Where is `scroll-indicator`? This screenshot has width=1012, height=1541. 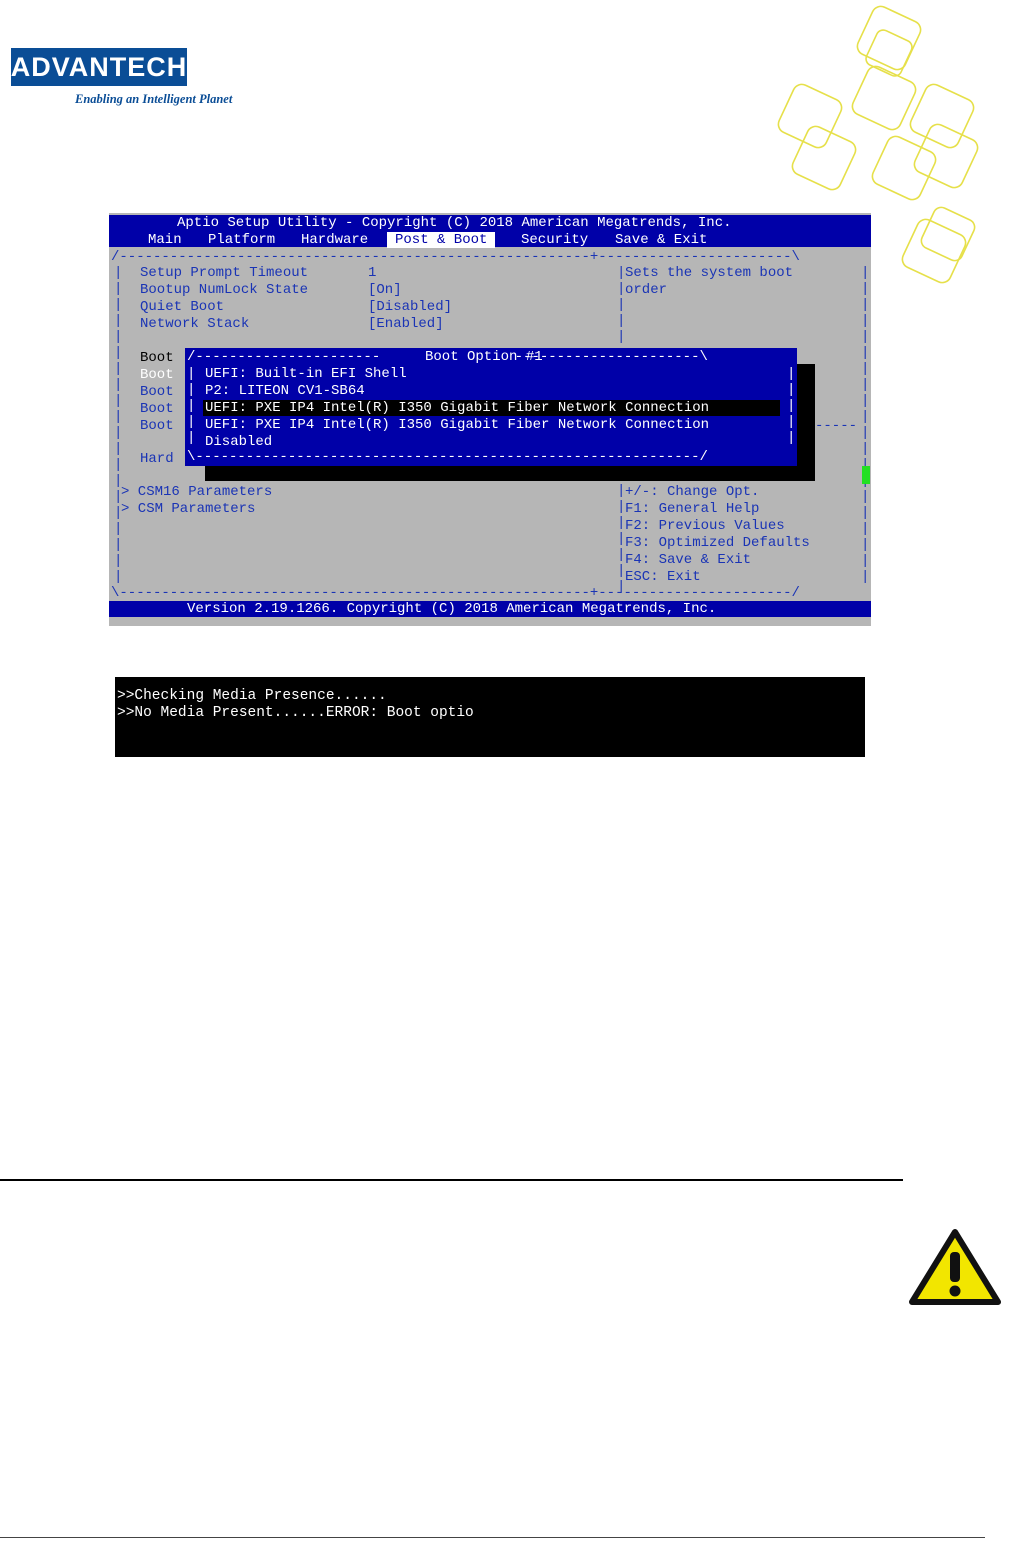
scroll-indicator is located at coordinates (866, 475).